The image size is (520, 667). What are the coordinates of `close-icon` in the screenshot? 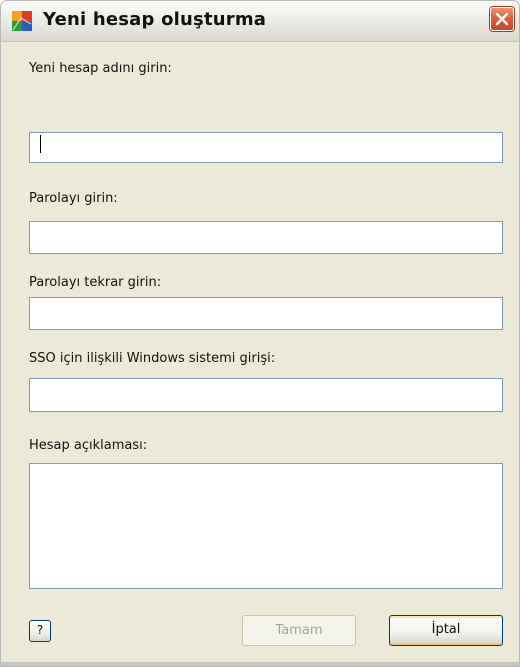 It's located at (502, 19).